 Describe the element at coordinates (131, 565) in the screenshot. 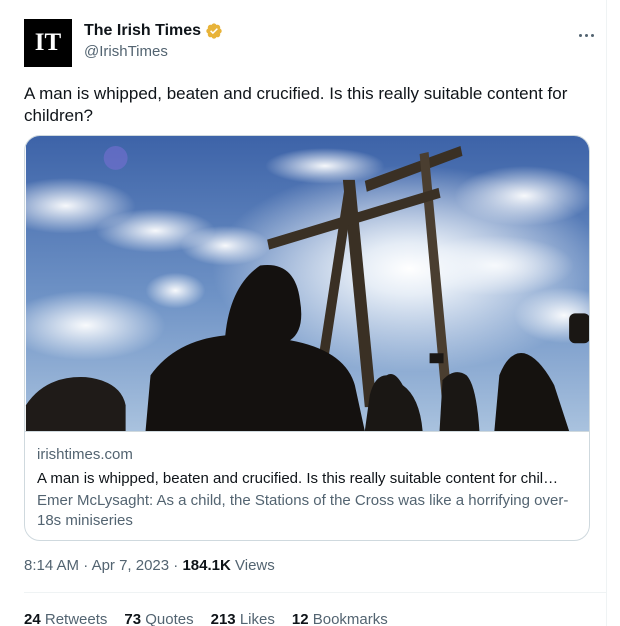

I see `tweet-date: Apr 7, 2023` at that location.